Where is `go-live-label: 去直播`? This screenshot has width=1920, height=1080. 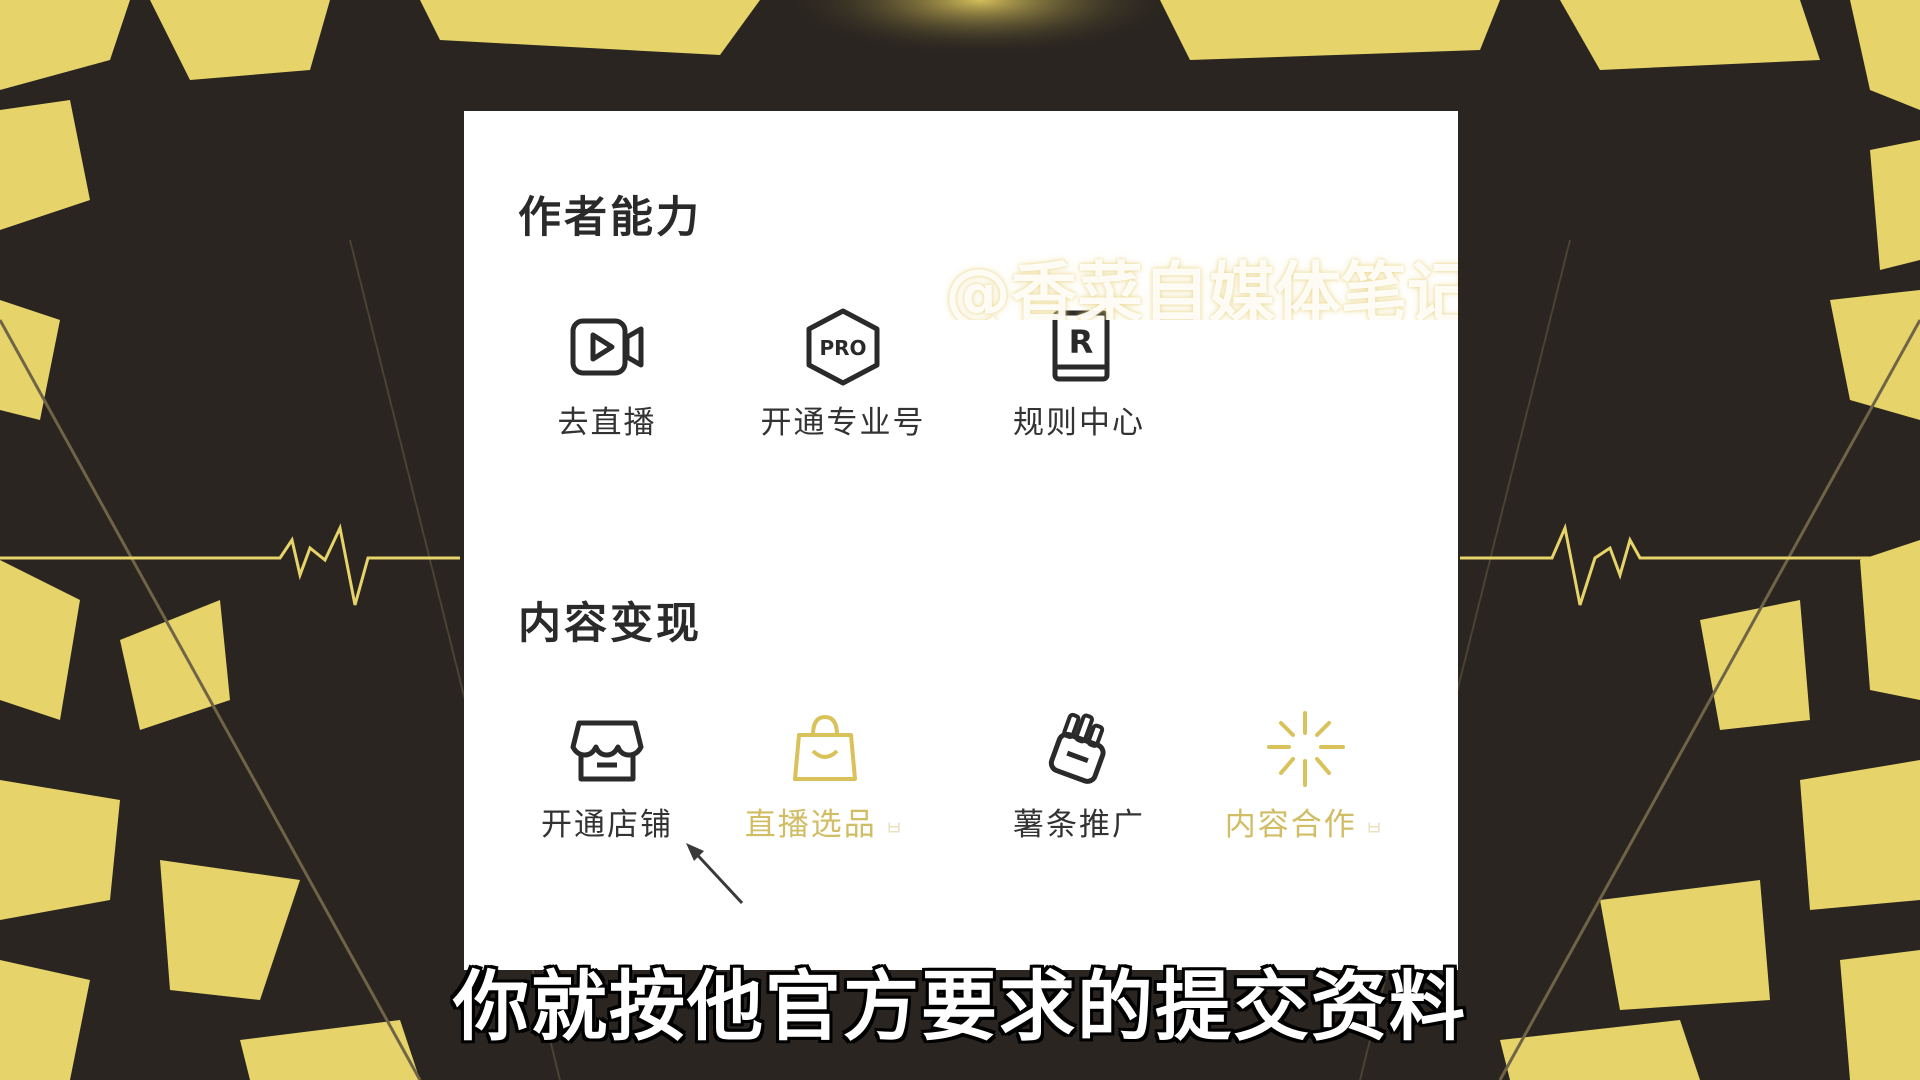 go-live-label: 去直播 is located at coordinates (607, 423).